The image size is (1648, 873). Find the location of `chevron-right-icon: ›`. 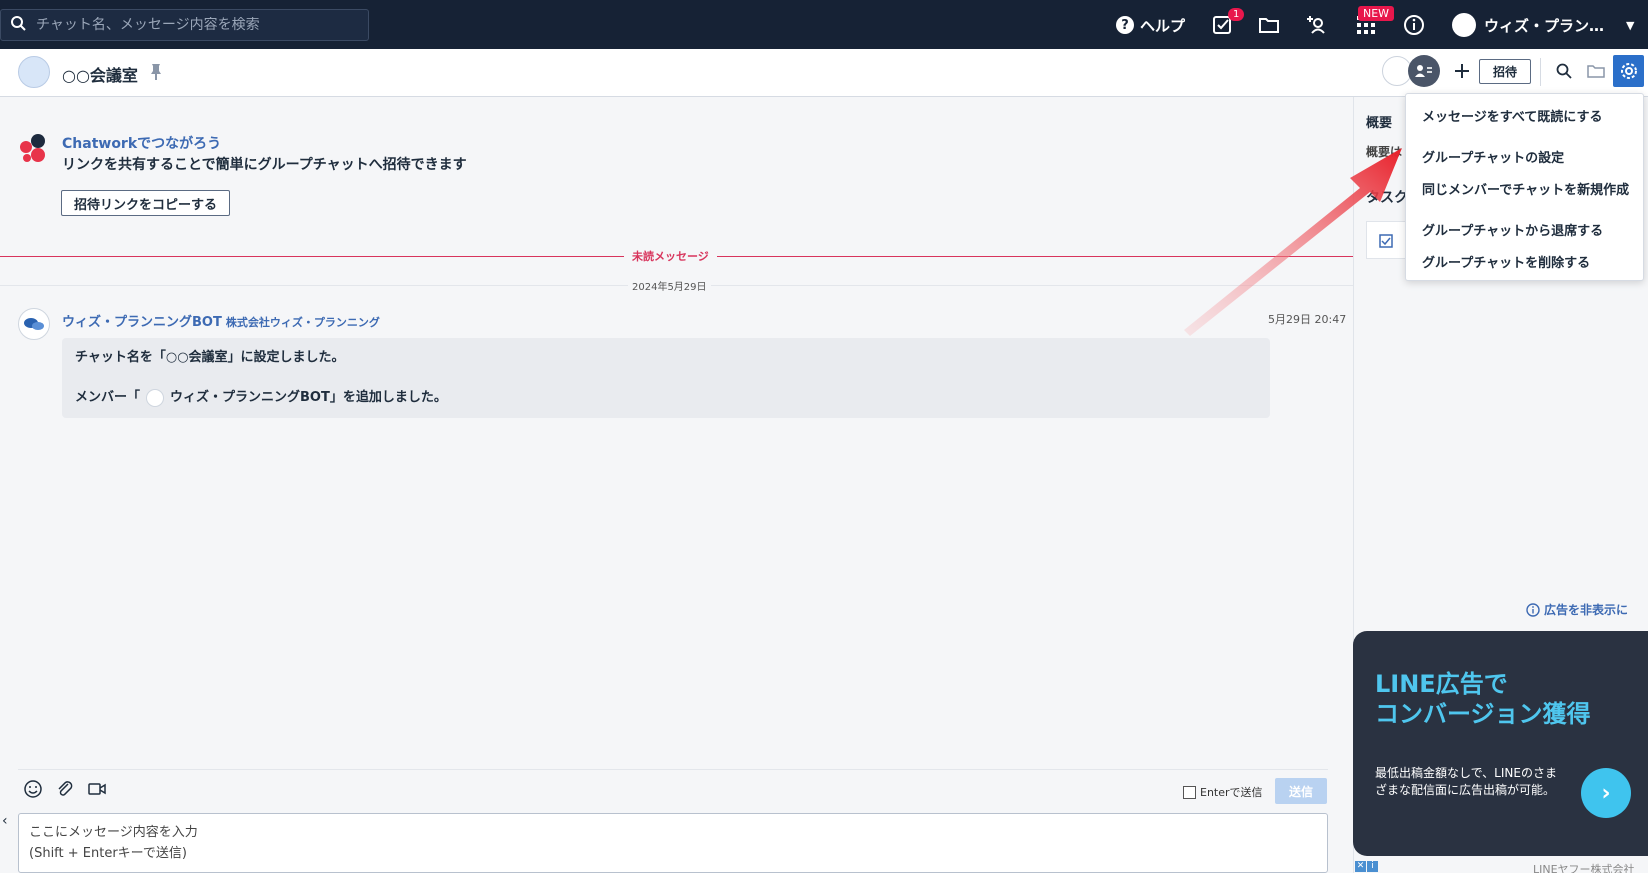

chevron-right-icon: › is located at coordinates (1606, 793).